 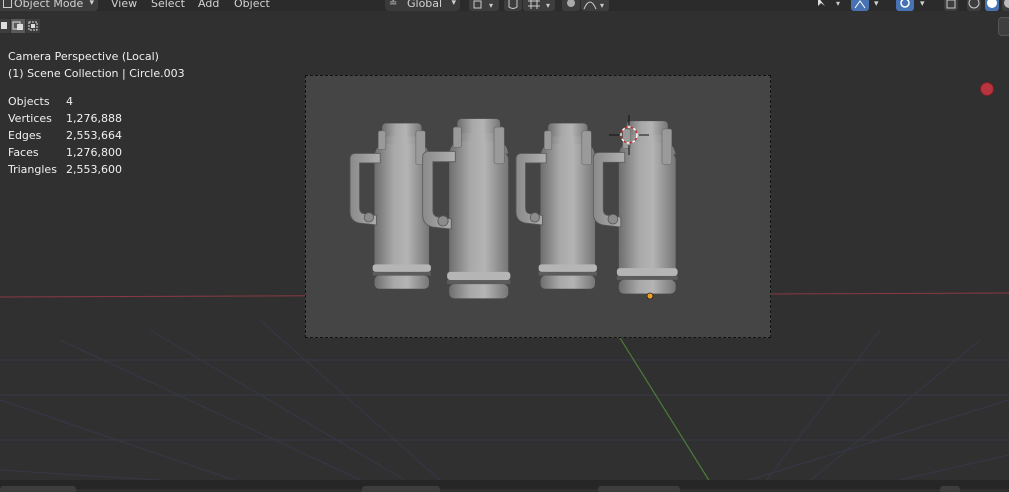 I want to click on sidebar-toggle-button, so click(x=1003, y=26).